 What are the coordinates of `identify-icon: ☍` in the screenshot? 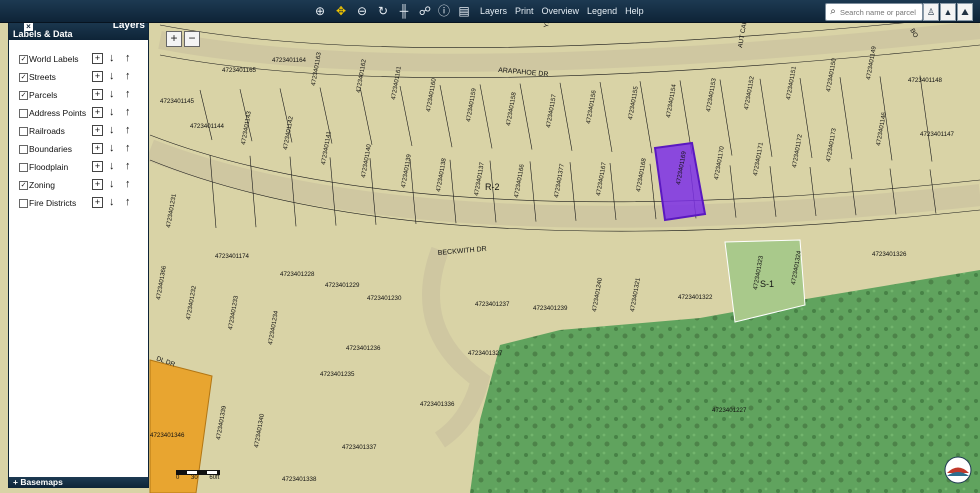 It's located at (425, 11).